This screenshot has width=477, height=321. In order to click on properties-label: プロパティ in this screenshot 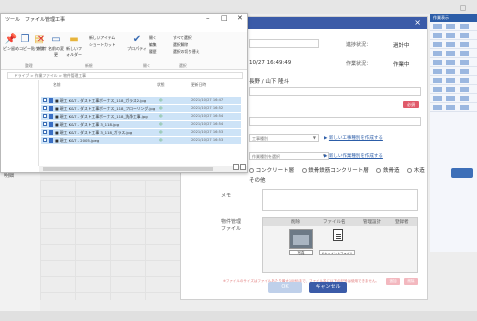, I will do `click(137, 48)`.